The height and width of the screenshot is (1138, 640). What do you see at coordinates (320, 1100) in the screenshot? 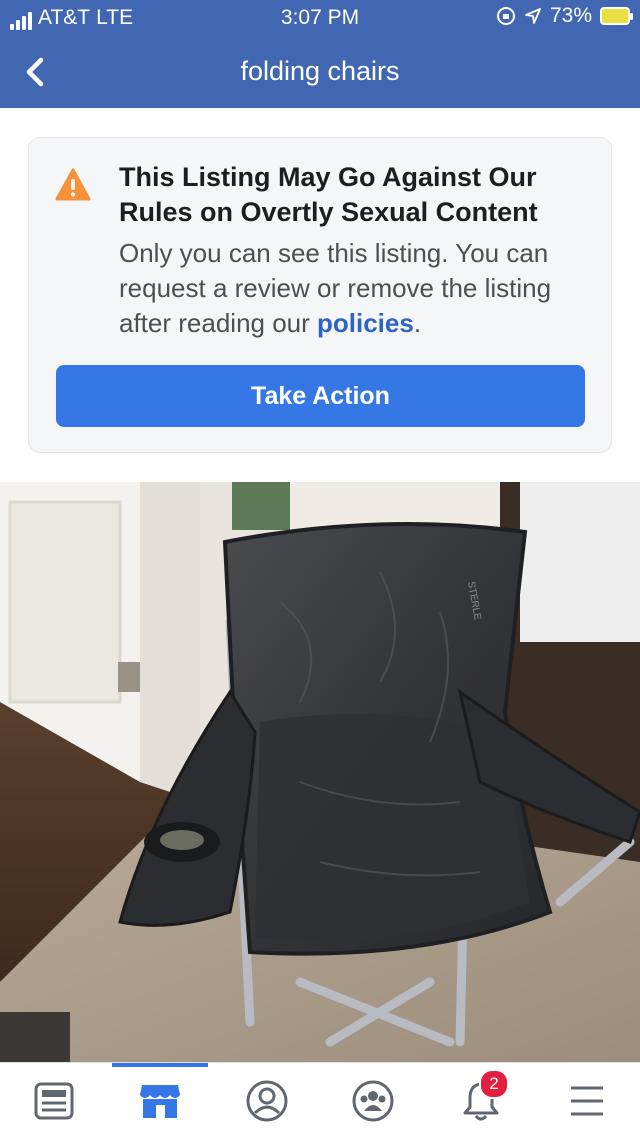
I see `bottom-tab-bar: 2` at bounding box center [320, 1100].